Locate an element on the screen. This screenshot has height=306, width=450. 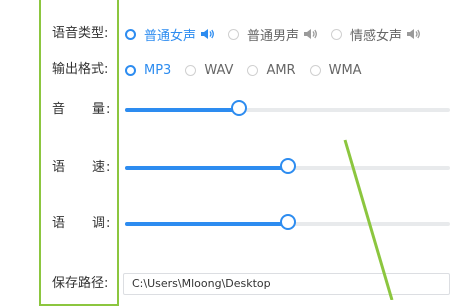
volume-slider is located at coordinates (287, 108).